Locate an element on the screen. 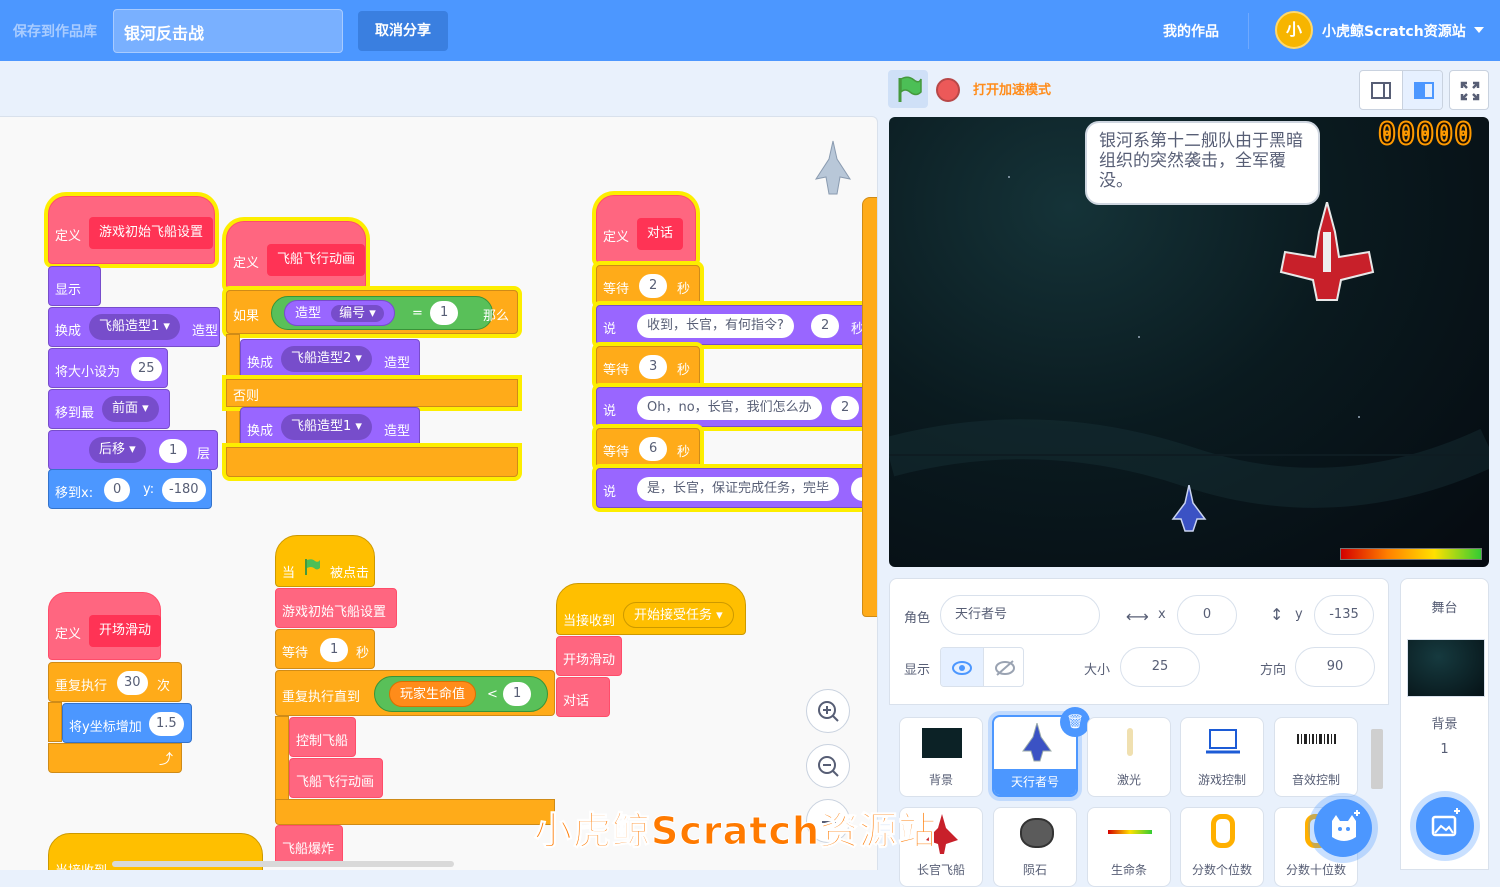 The height and width of the screenshot is (887, 1500). direction-input: 90 is located at coordinates (1335, 667).